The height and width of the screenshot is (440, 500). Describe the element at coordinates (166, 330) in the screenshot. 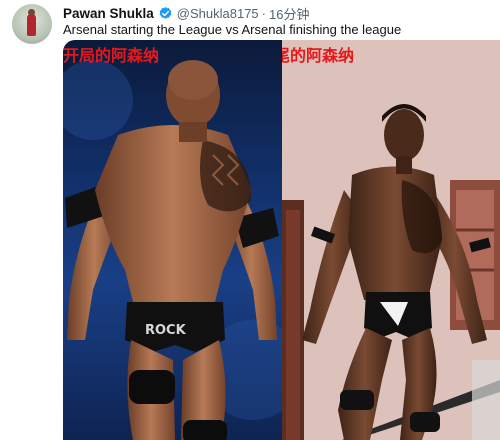

I see `trunks-logo-text: ROCK` at that location.